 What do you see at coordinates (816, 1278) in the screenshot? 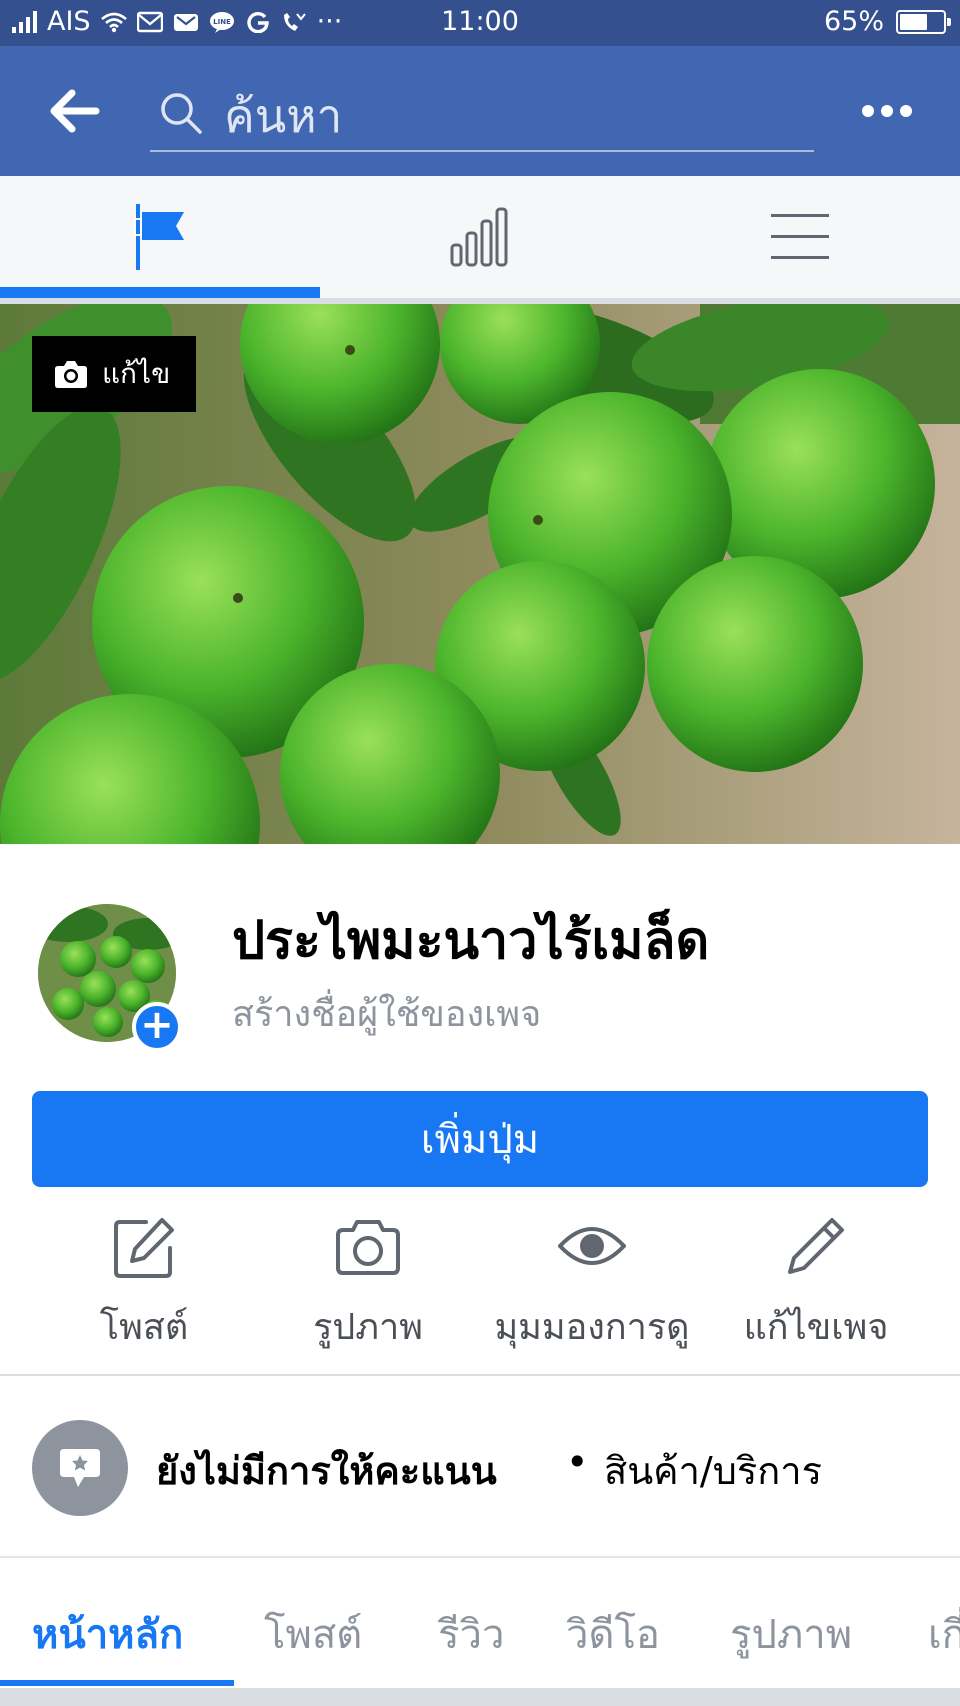
I see `edit-page-action-button: แก้ไขเพจ` at bounding box center [816, 1278].